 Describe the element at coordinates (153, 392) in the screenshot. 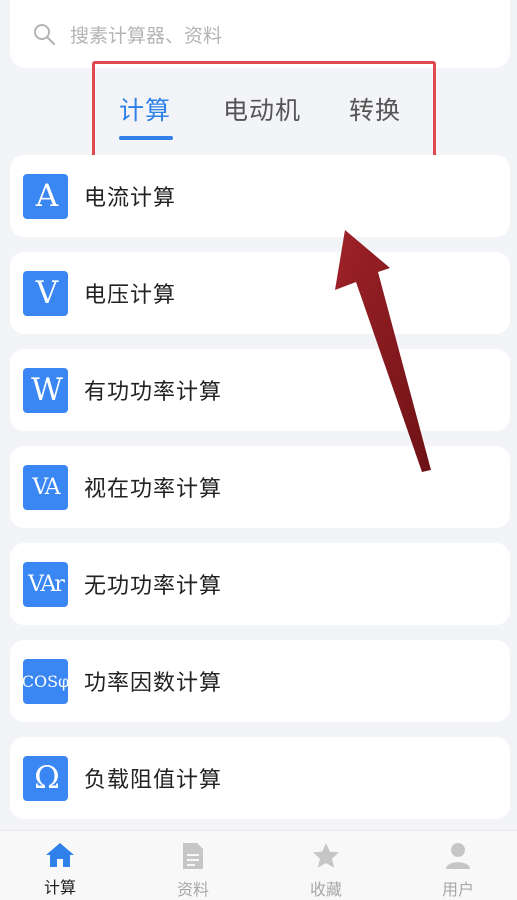

I see `list-item-label: 有功功率计算` at that location.